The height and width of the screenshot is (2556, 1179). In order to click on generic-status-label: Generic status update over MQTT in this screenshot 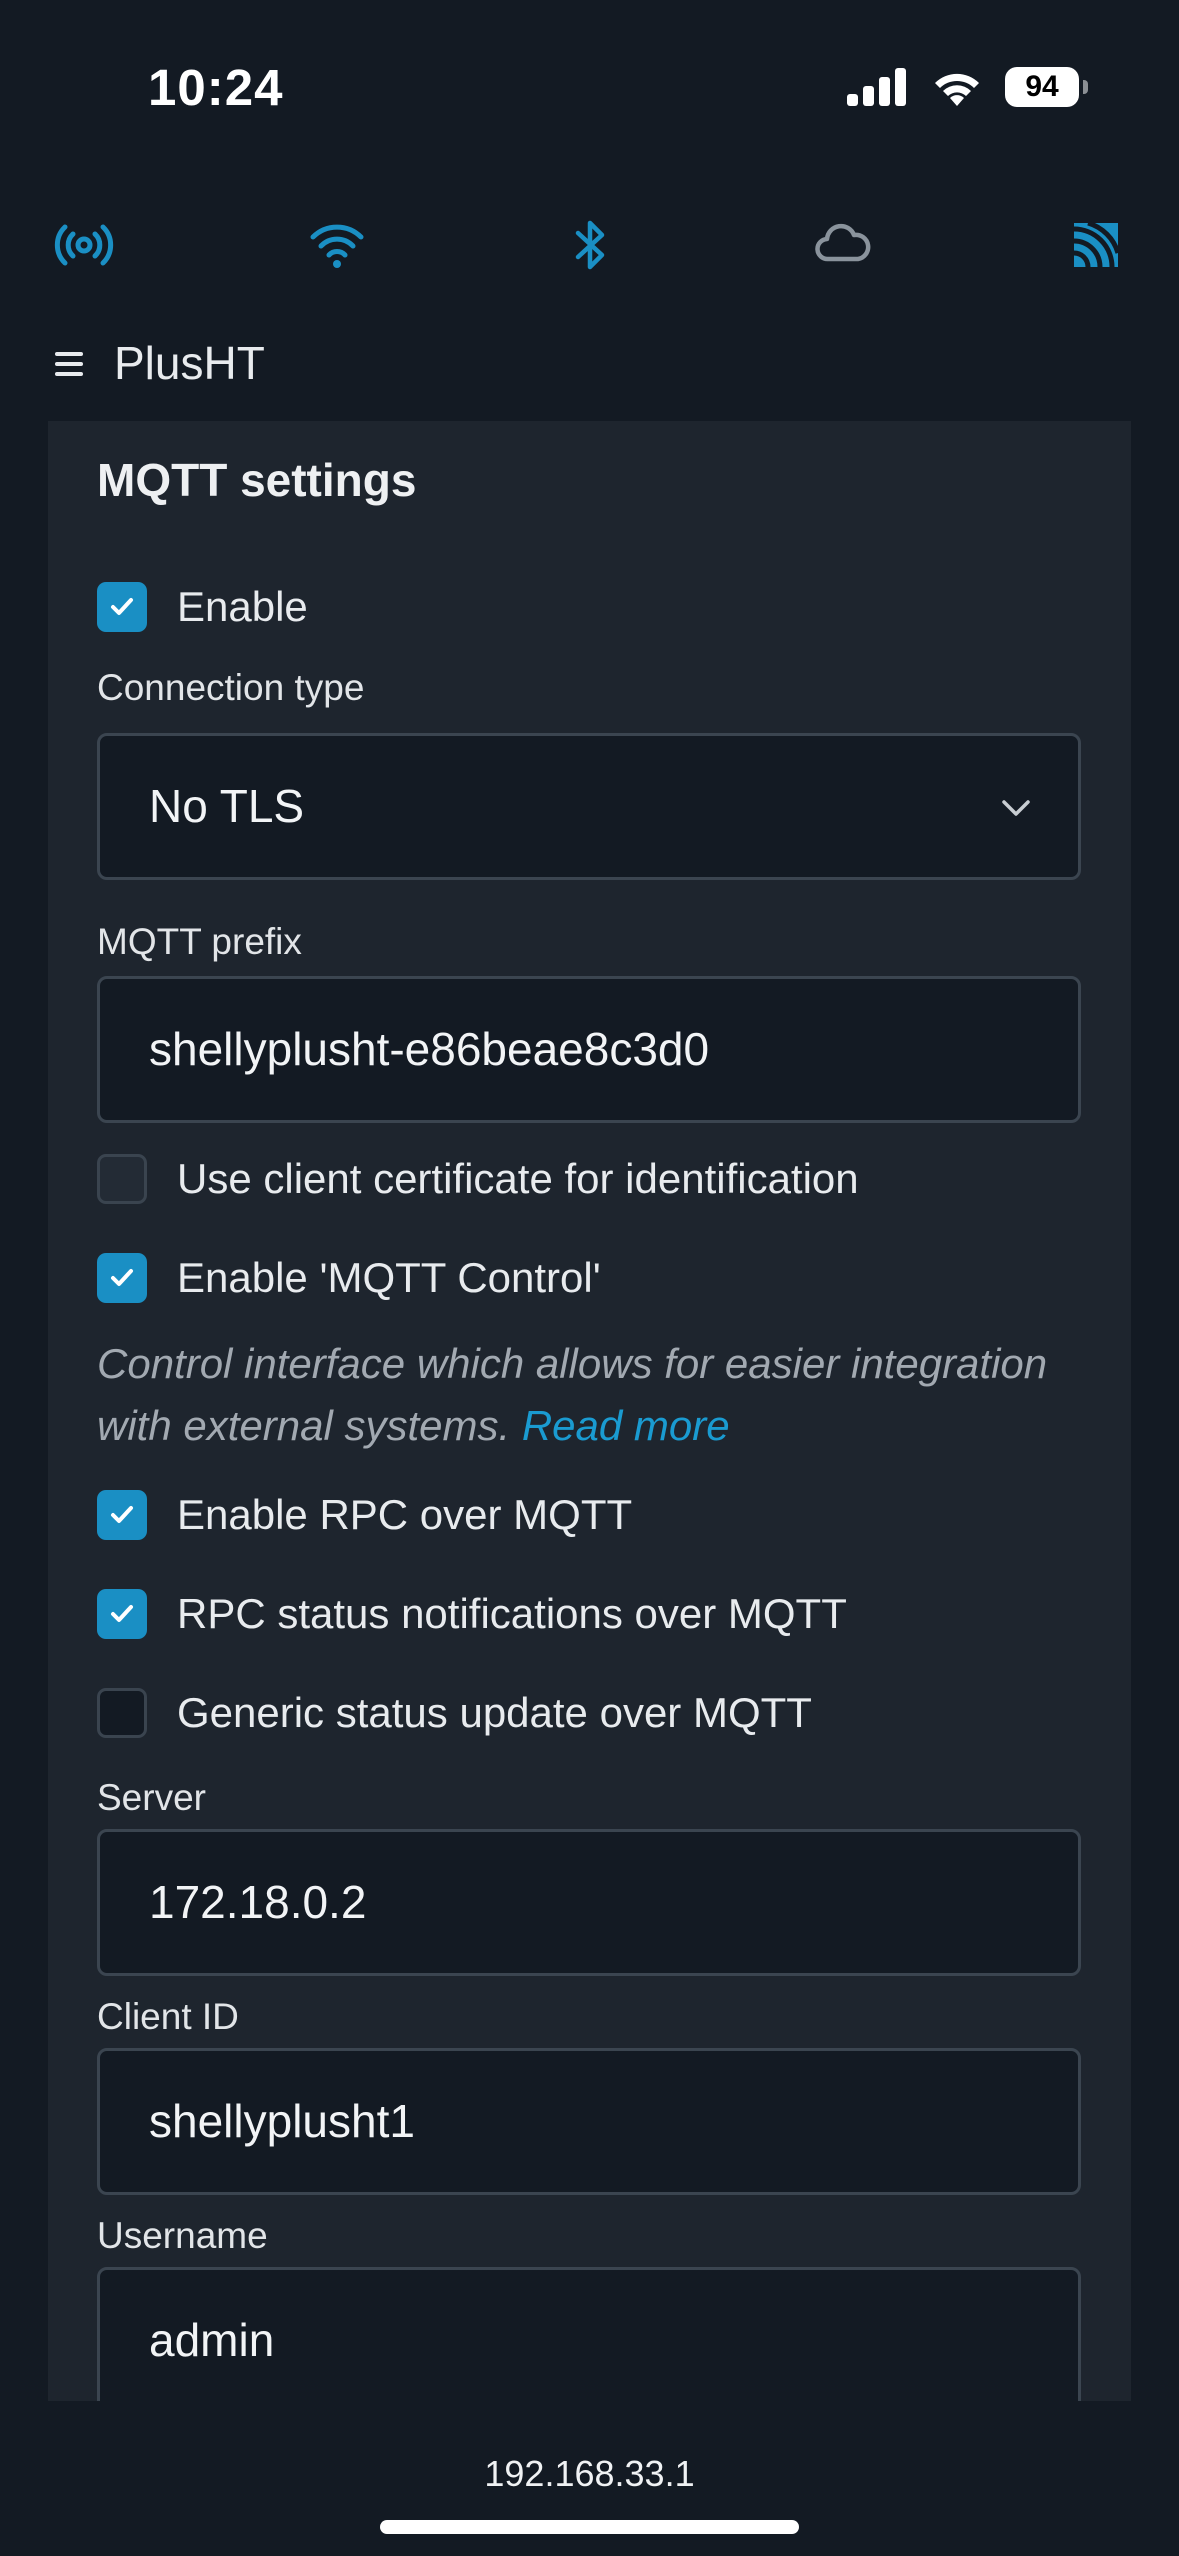, I will do `click(494, 1712)`.